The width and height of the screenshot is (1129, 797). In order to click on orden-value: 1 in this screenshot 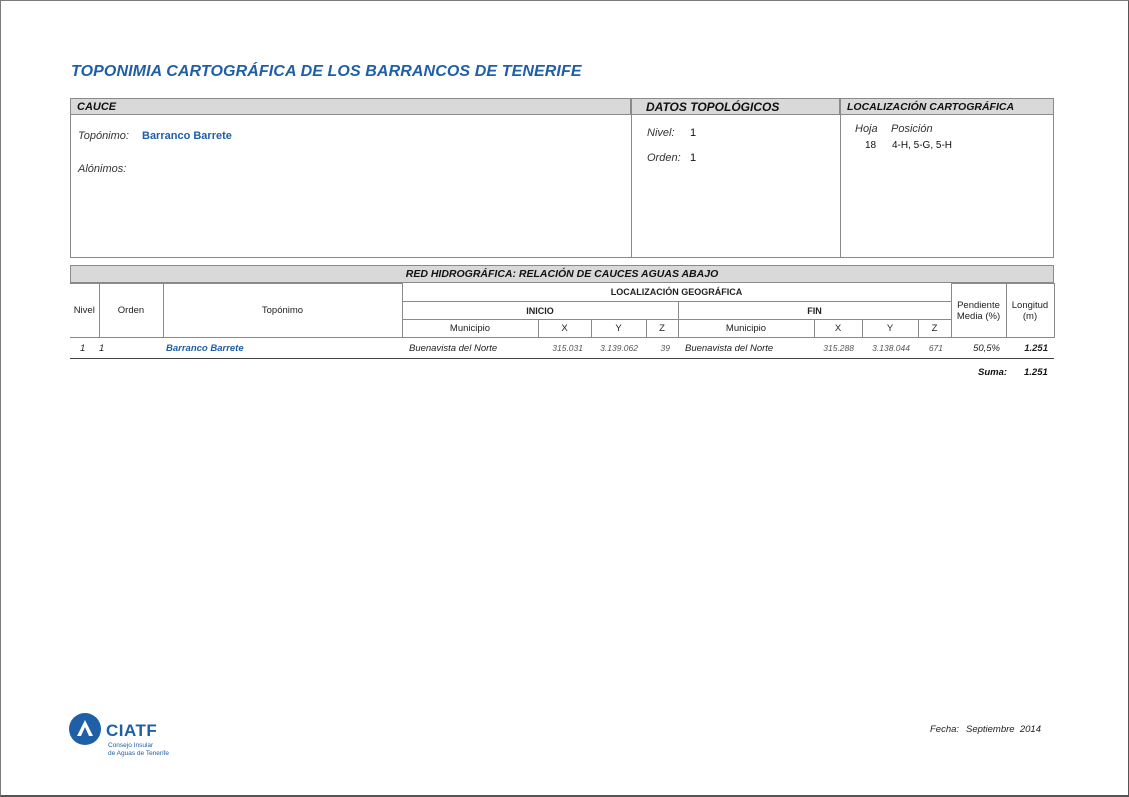, I will do `click(693, 158)`.